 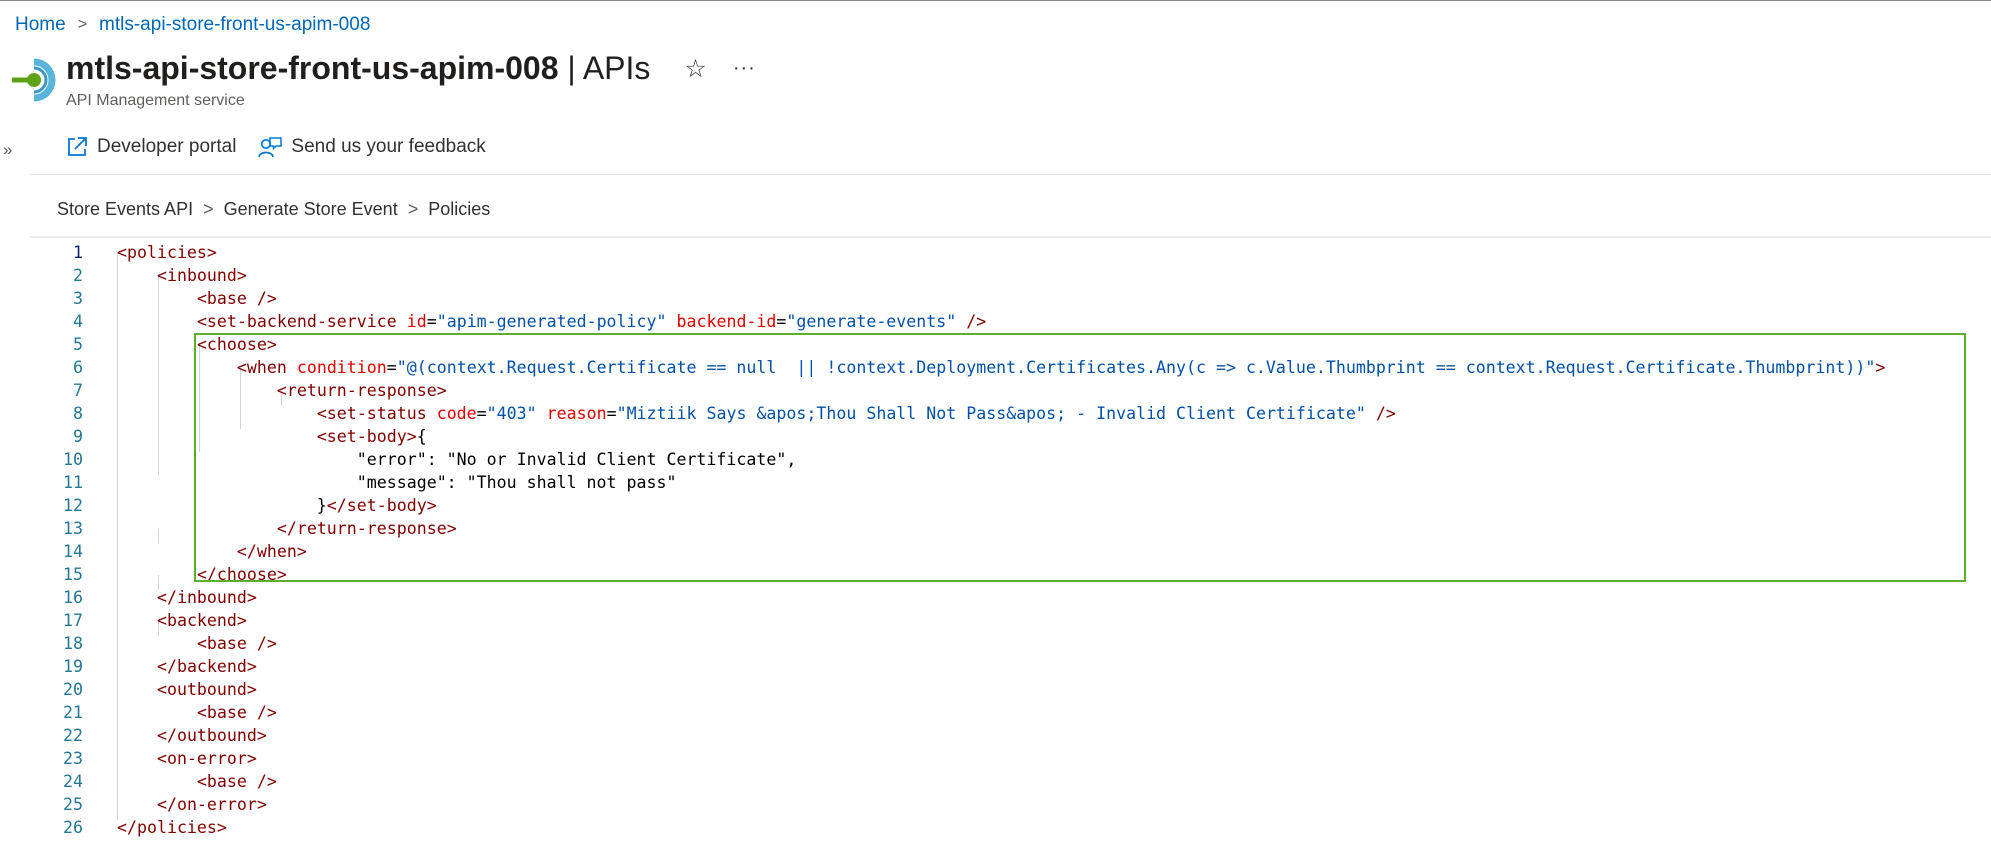 What do you see at coordinates (421, 436) in the screenshot?
I see `code-token: {` at bounding box center [421, 436].